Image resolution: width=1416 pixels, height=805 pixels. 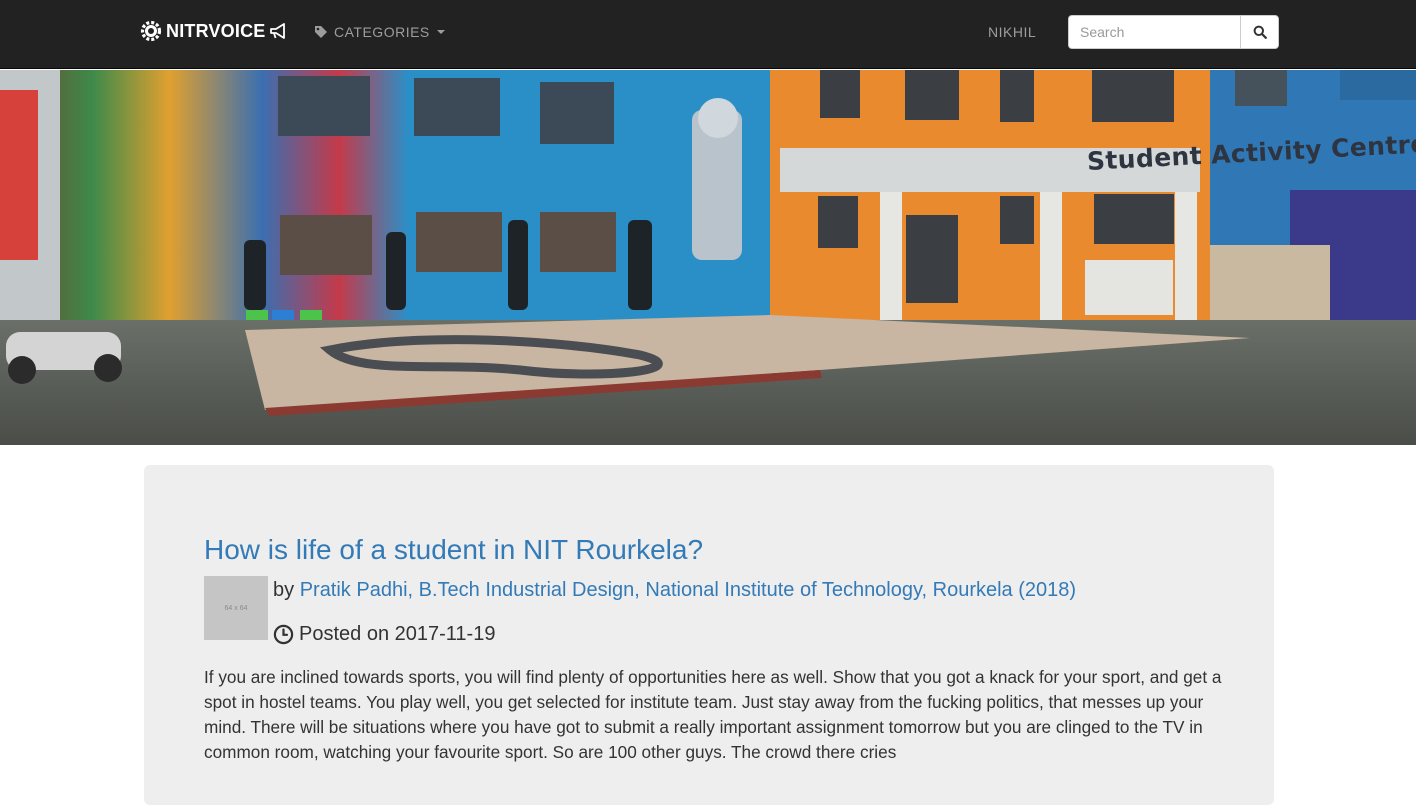 I want to click on brand-link: NITRVOICE, so click(x=214, y=31).